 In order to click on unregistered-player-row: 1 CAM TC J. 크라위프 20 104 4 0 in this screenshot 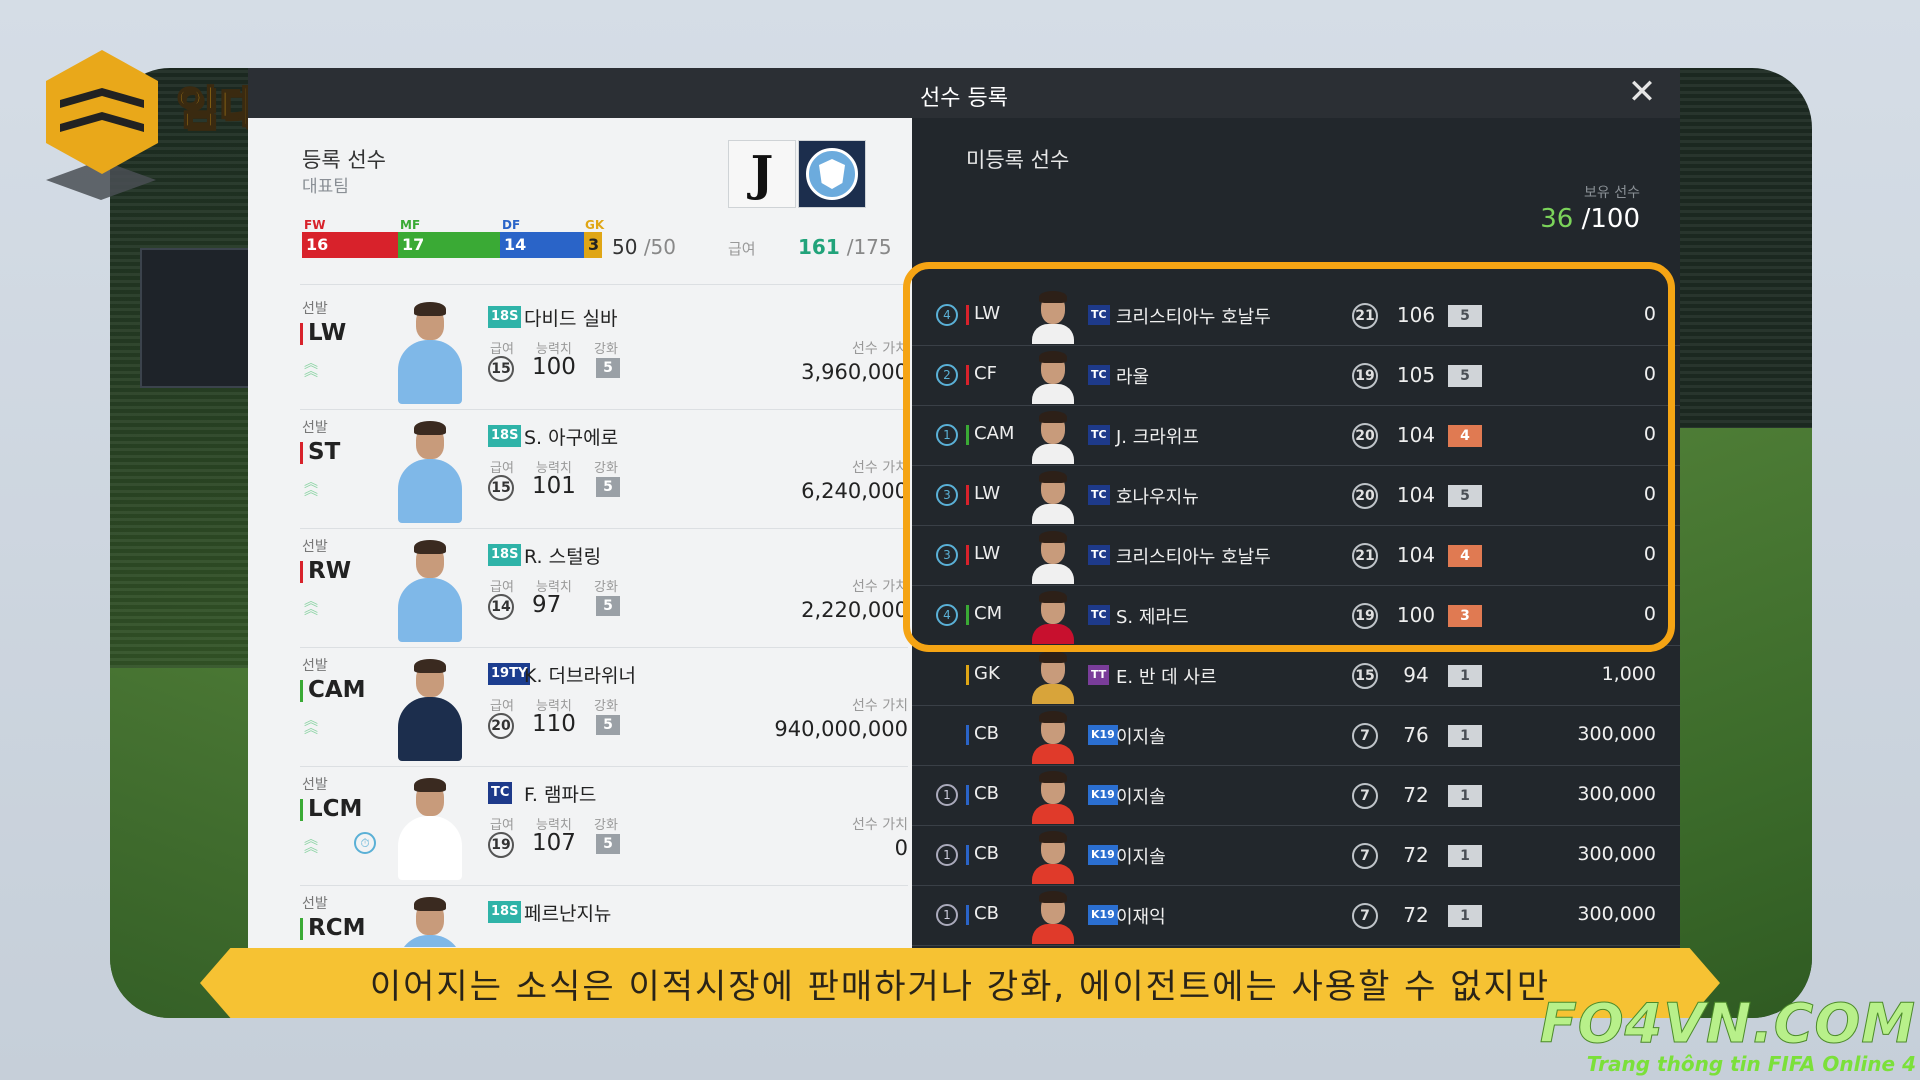, I will do `click(1296, 436)`.